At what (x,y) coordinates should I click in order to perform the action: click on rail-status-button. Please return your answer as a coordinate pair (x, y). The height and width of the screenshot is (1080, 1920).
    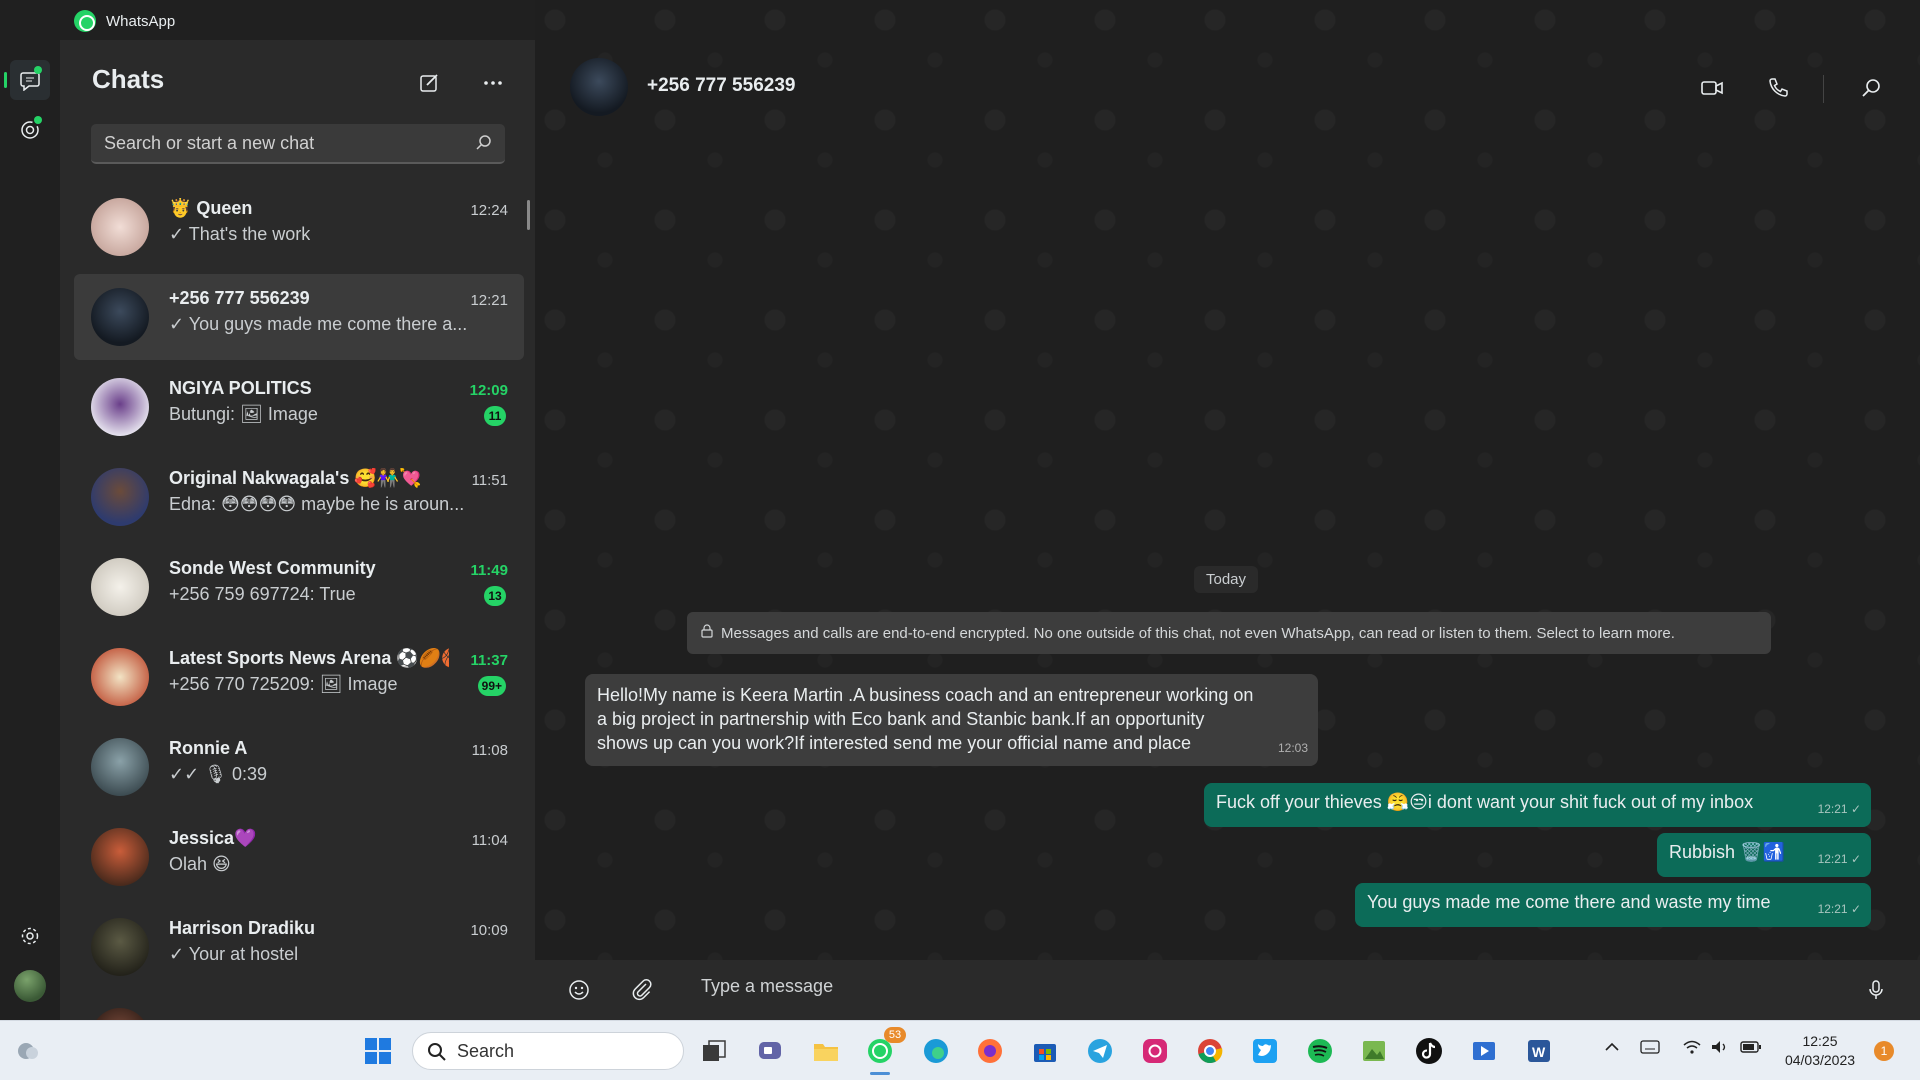
    Looking at the image, I should click on (30, 130).